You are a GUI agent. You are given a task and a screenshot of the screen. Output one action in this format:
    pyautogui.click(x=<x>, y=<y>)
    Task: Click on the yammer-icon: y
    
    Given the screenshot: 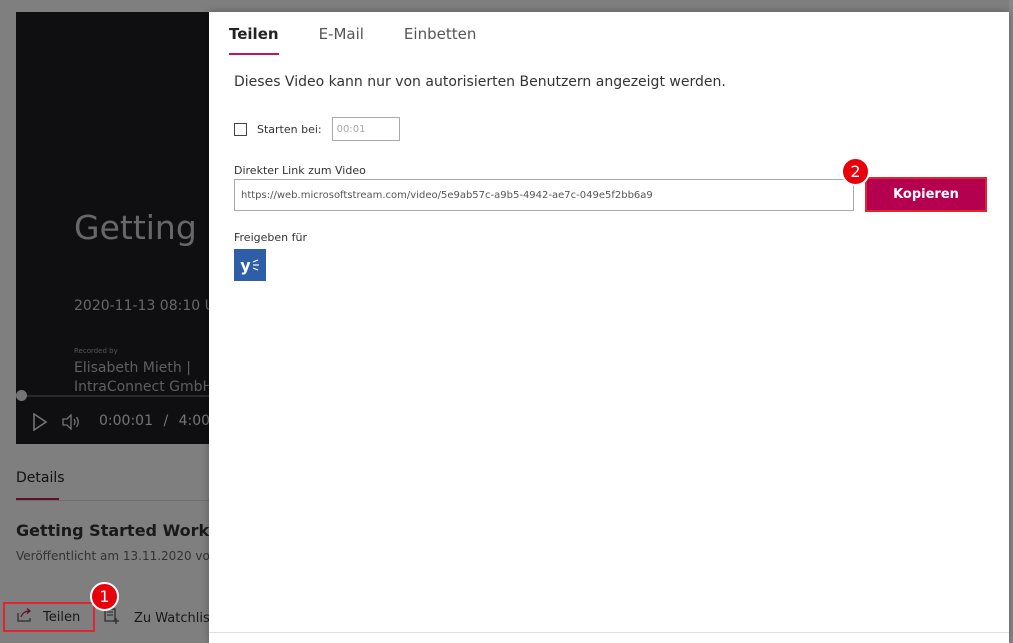 What is the action you would take?
    pyautogui.click(x=250, y=265)
    